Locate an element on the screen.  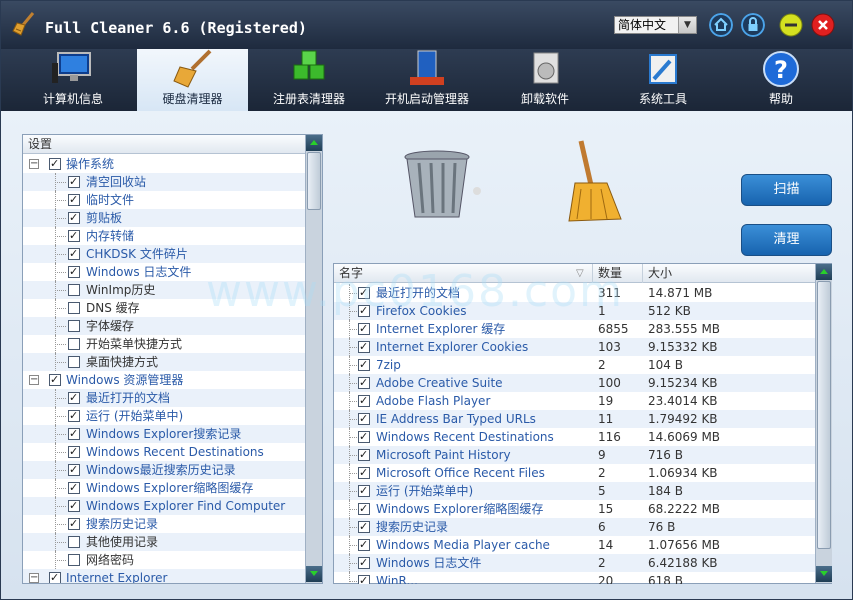
settings-item: 开始菜单快捷方式 is located at coordinates (164, 344).